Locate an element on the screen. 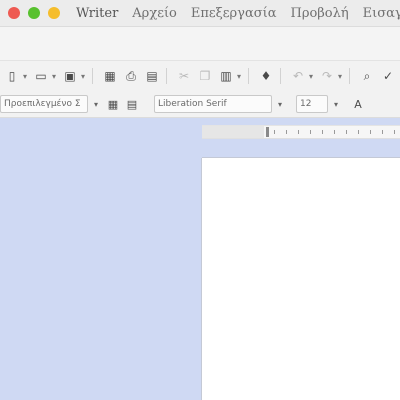 The width and height of the screenshot is (400, 400). zoom-window-button is located at coordinates (34, 13).